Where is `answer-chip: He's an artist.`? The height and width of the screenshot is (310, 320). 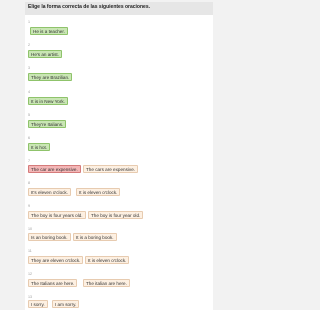 answer-chip: He's an artist. is located at coordinates (45, 54).